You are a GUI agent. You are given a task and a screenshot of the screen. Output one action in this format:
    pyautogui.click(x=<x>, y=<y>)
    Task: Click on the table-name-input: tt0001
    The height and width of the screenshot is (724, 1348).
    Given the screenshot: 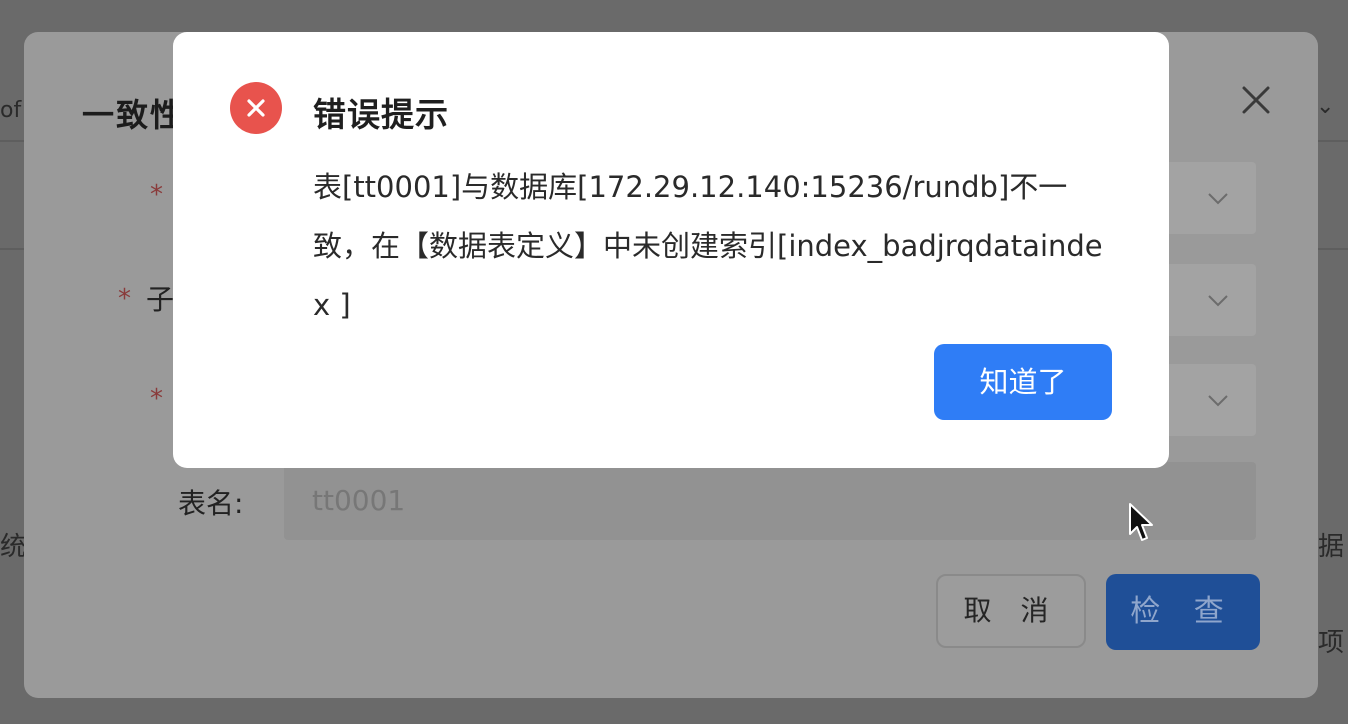 What is the action you would take?
    pyautogui.click(x=770, y=501)
    